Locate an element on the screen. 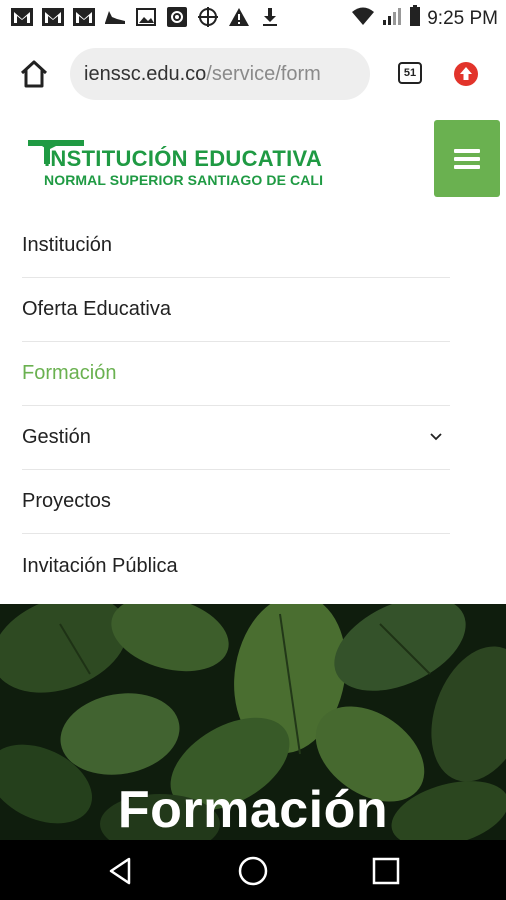  battery-icon is located at coordinates (415, 18).